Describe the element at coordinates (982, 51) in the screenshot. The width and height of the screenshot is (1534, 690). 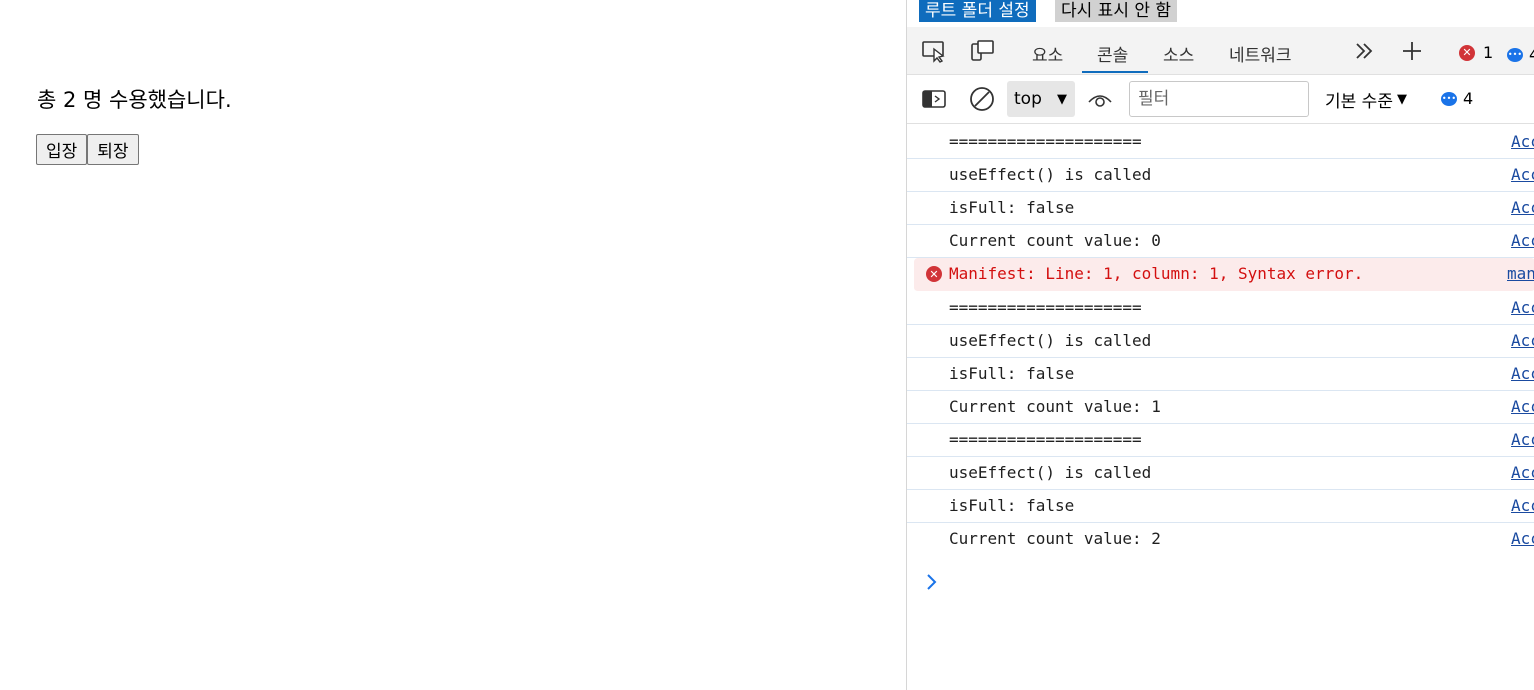
I see `device-emulation-icon` at that location.